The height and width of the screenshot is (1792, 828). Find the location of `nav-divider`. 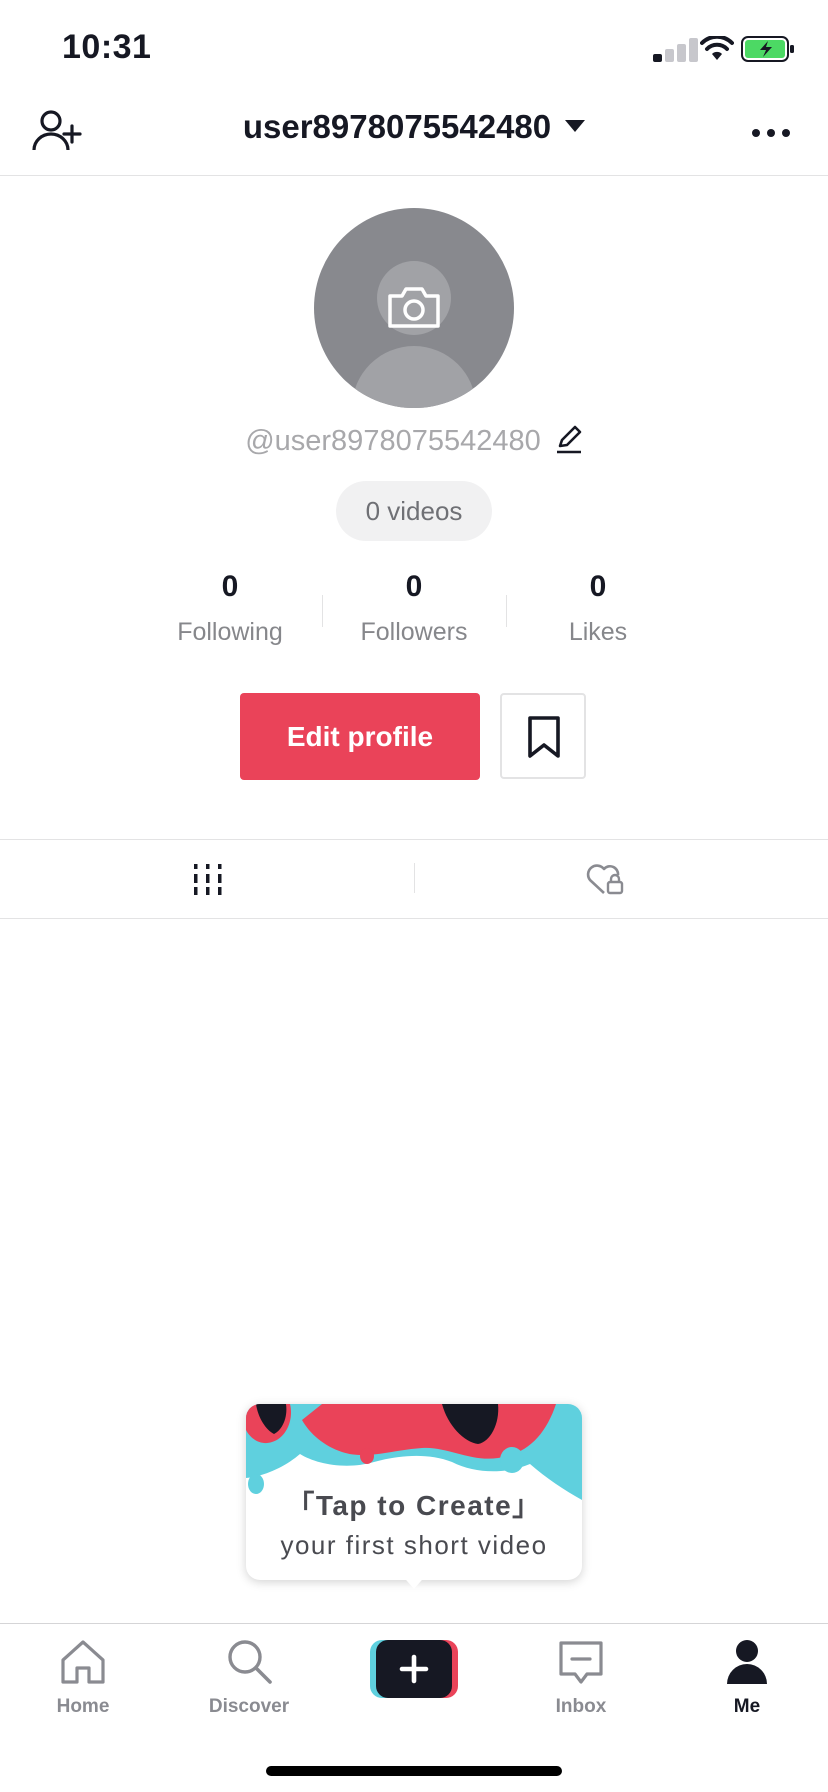

nav-divider is located at coordinates (414, 1623).